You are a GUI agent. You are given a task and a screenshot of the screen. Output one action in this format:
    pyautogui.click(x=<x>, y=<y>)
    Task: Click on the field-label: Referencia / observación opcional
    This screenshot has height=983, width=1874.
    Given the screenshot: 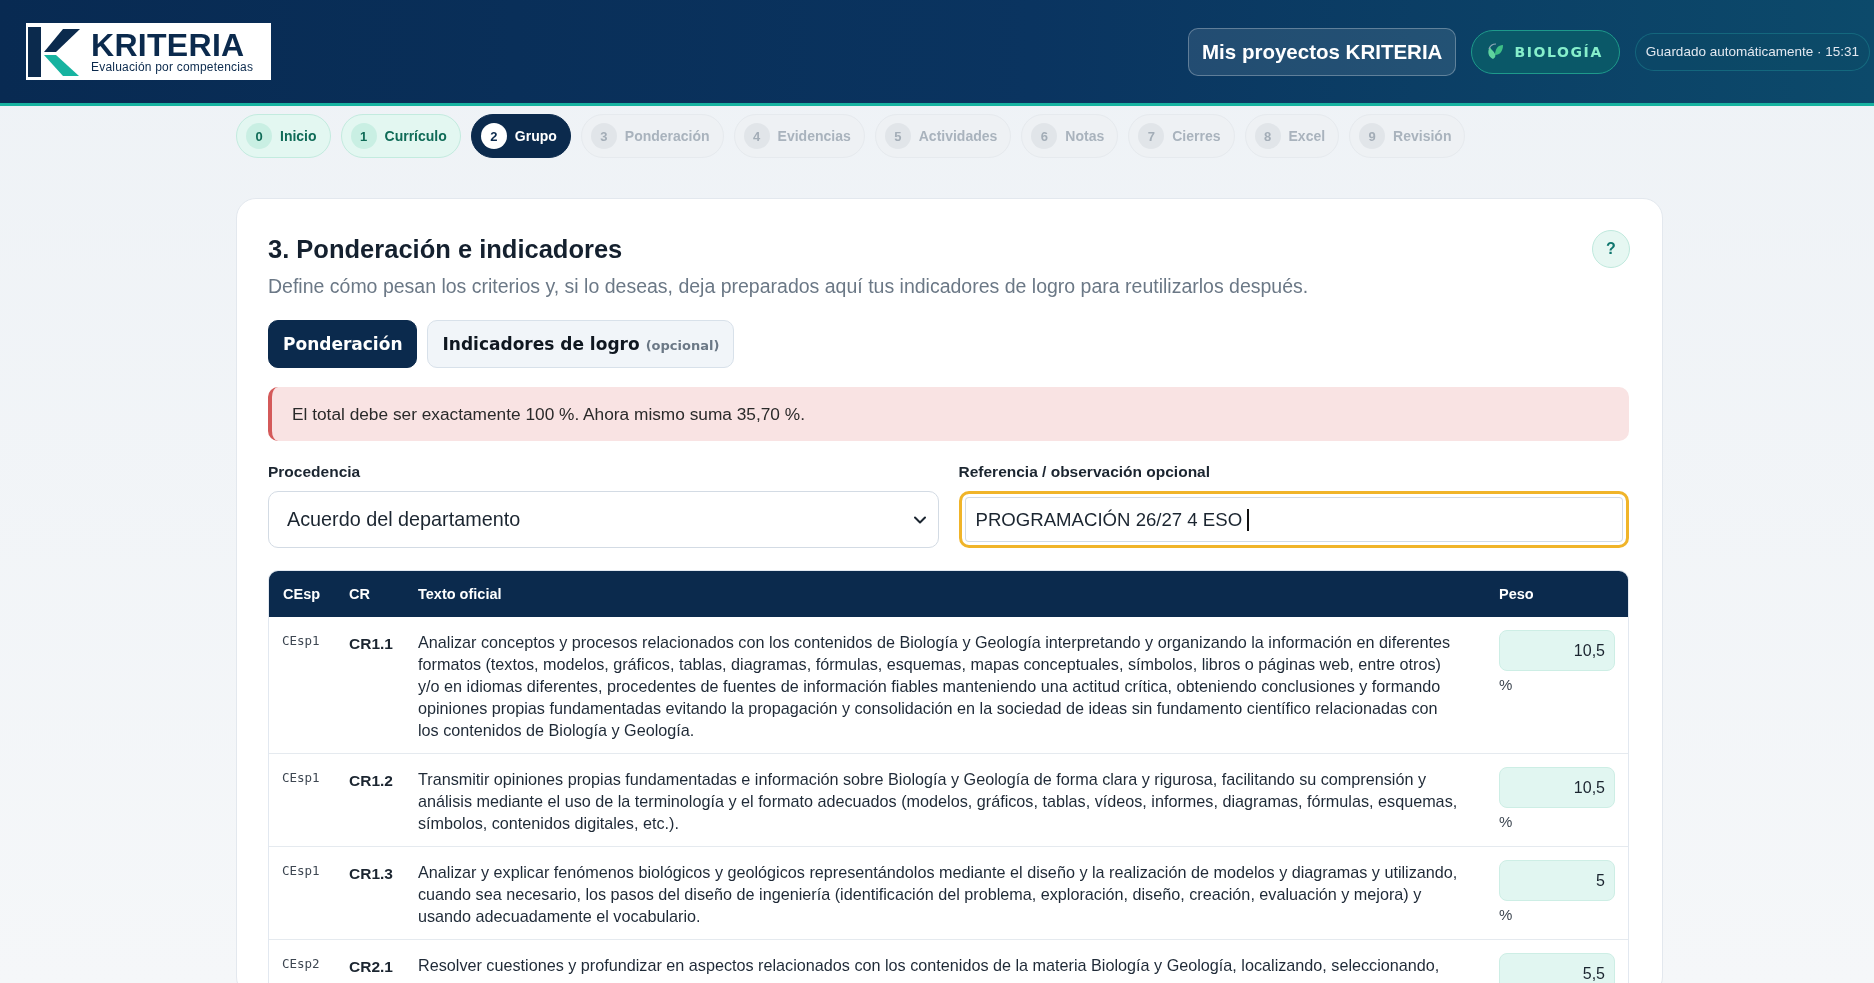 What is the action you would take?
    pyautogui.click(x=1085, y=472)
    